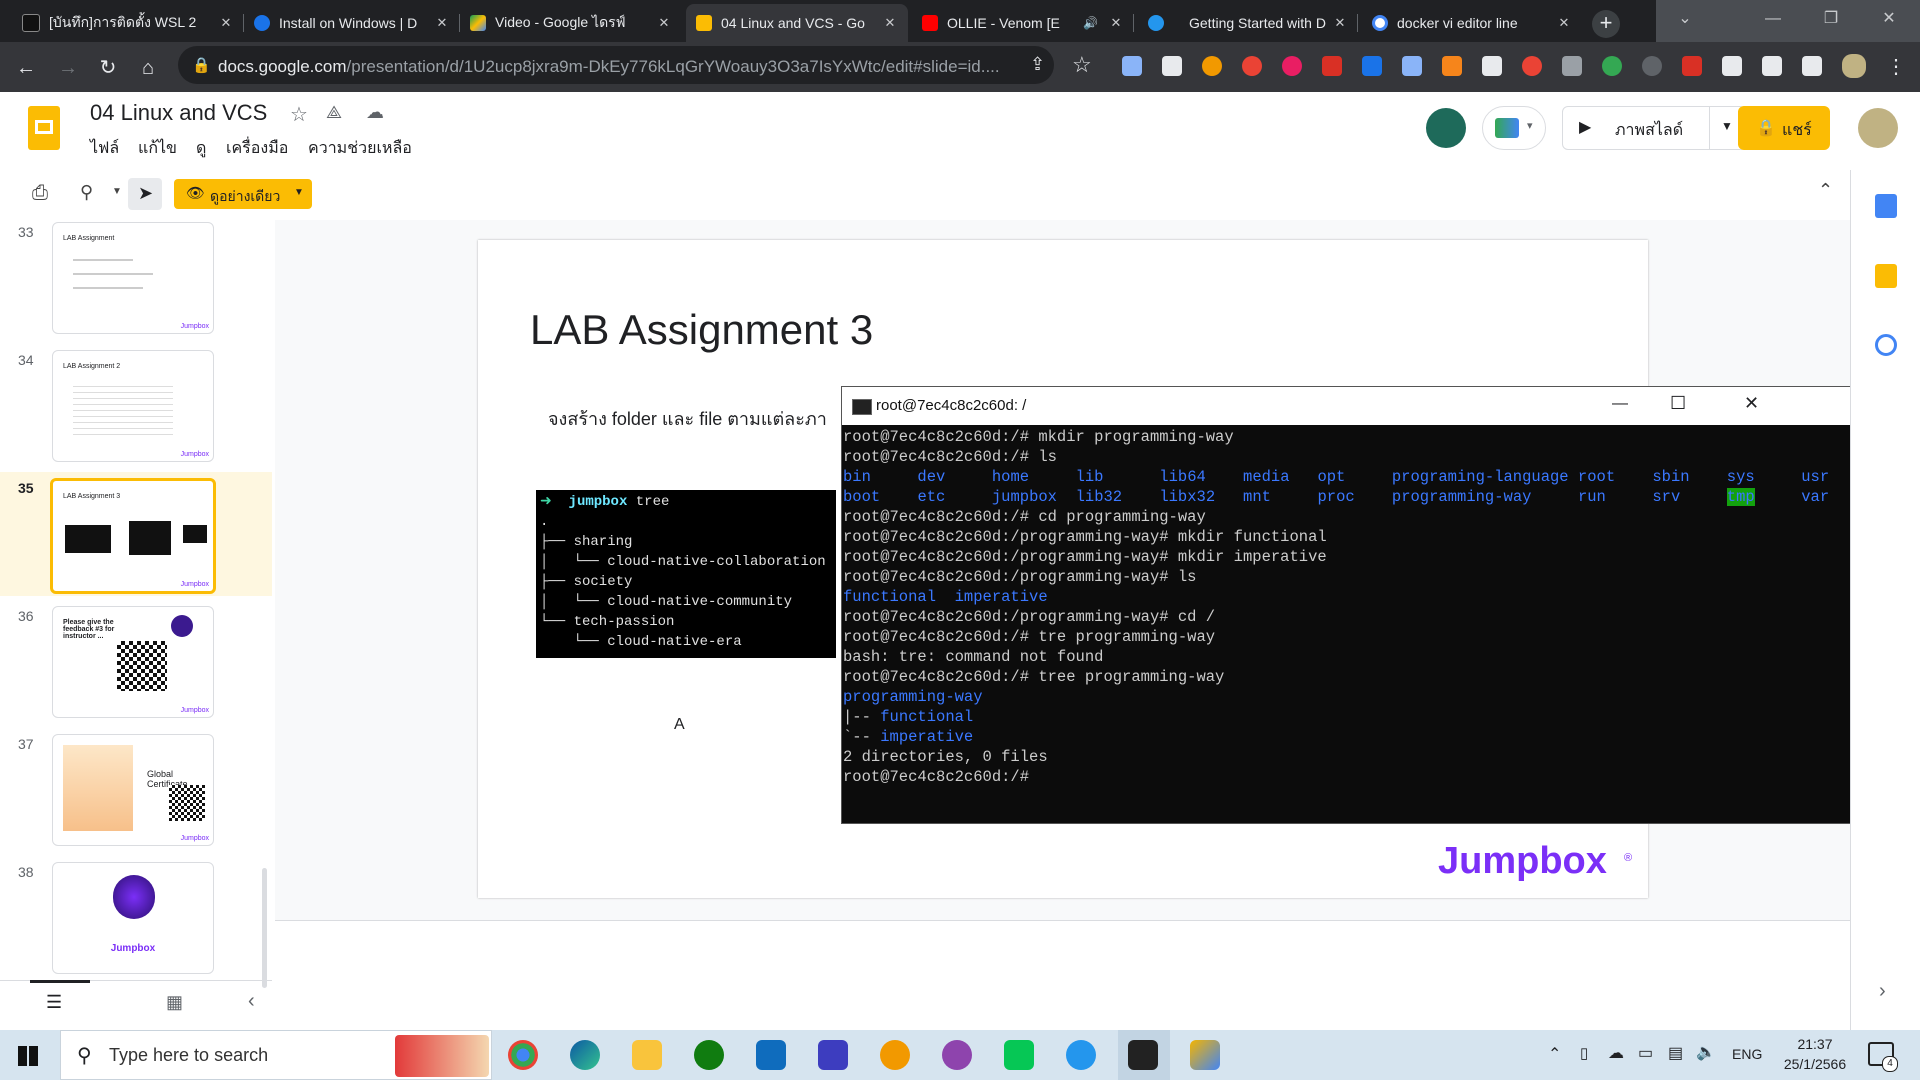 Image resolution: width=1920 pixels, height=1080 pixels. Describe the element at coordinates (771, 1055) in the screenshot. I see `mail-icon` at that location.